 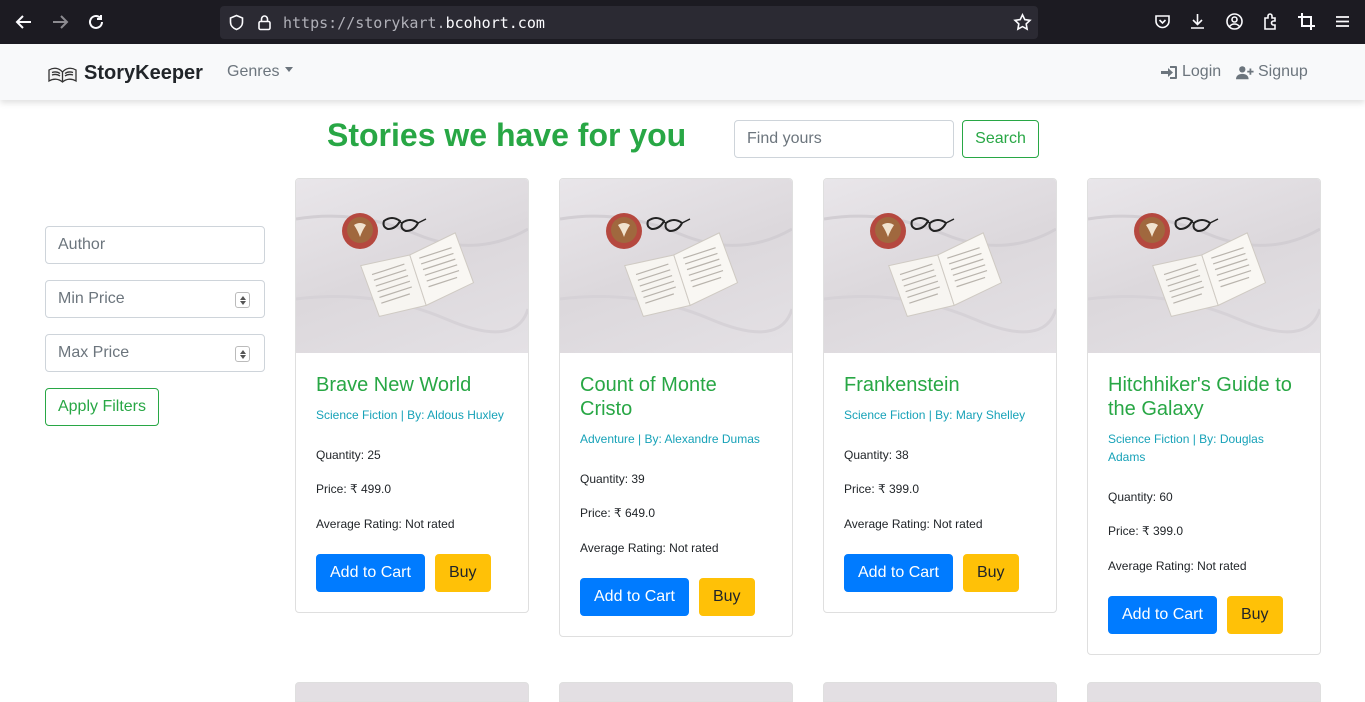 What do you see at coordinates (1197, 21) in the screenshot?
I see `download-icon` at bounding box center [1197, 21].